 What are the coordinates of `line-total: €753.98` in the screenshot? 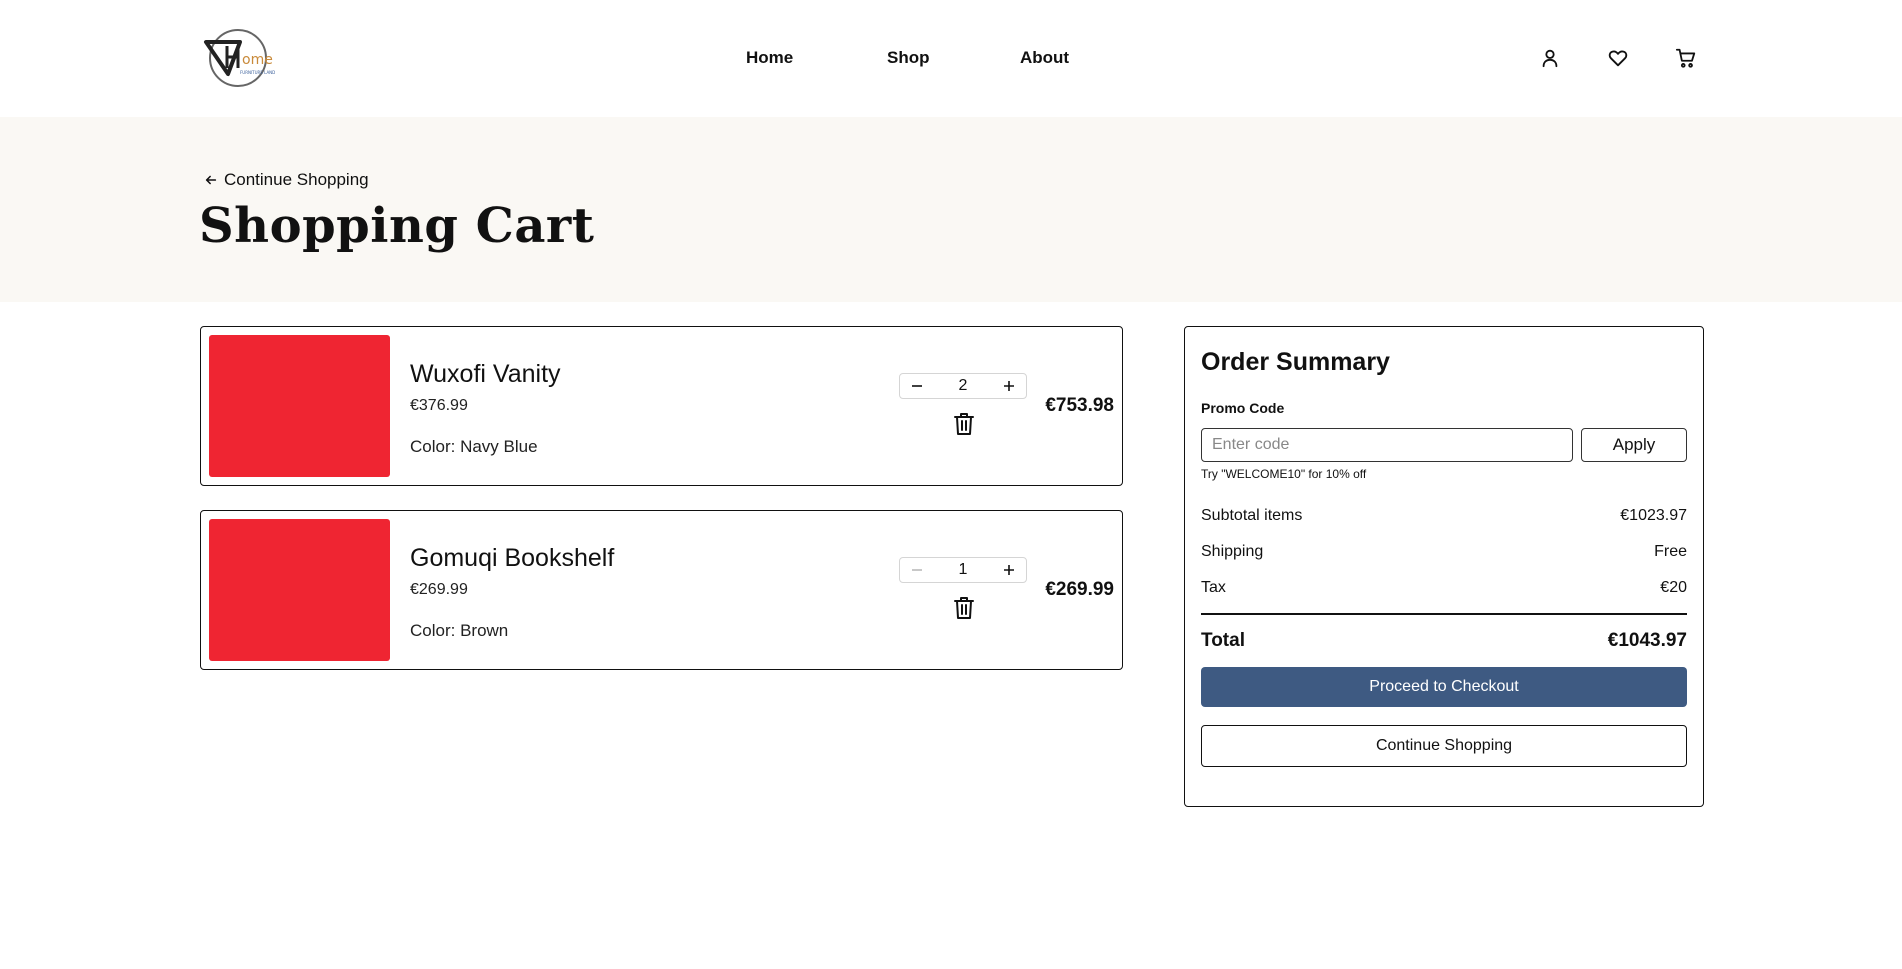 It's located at (1079, 405).